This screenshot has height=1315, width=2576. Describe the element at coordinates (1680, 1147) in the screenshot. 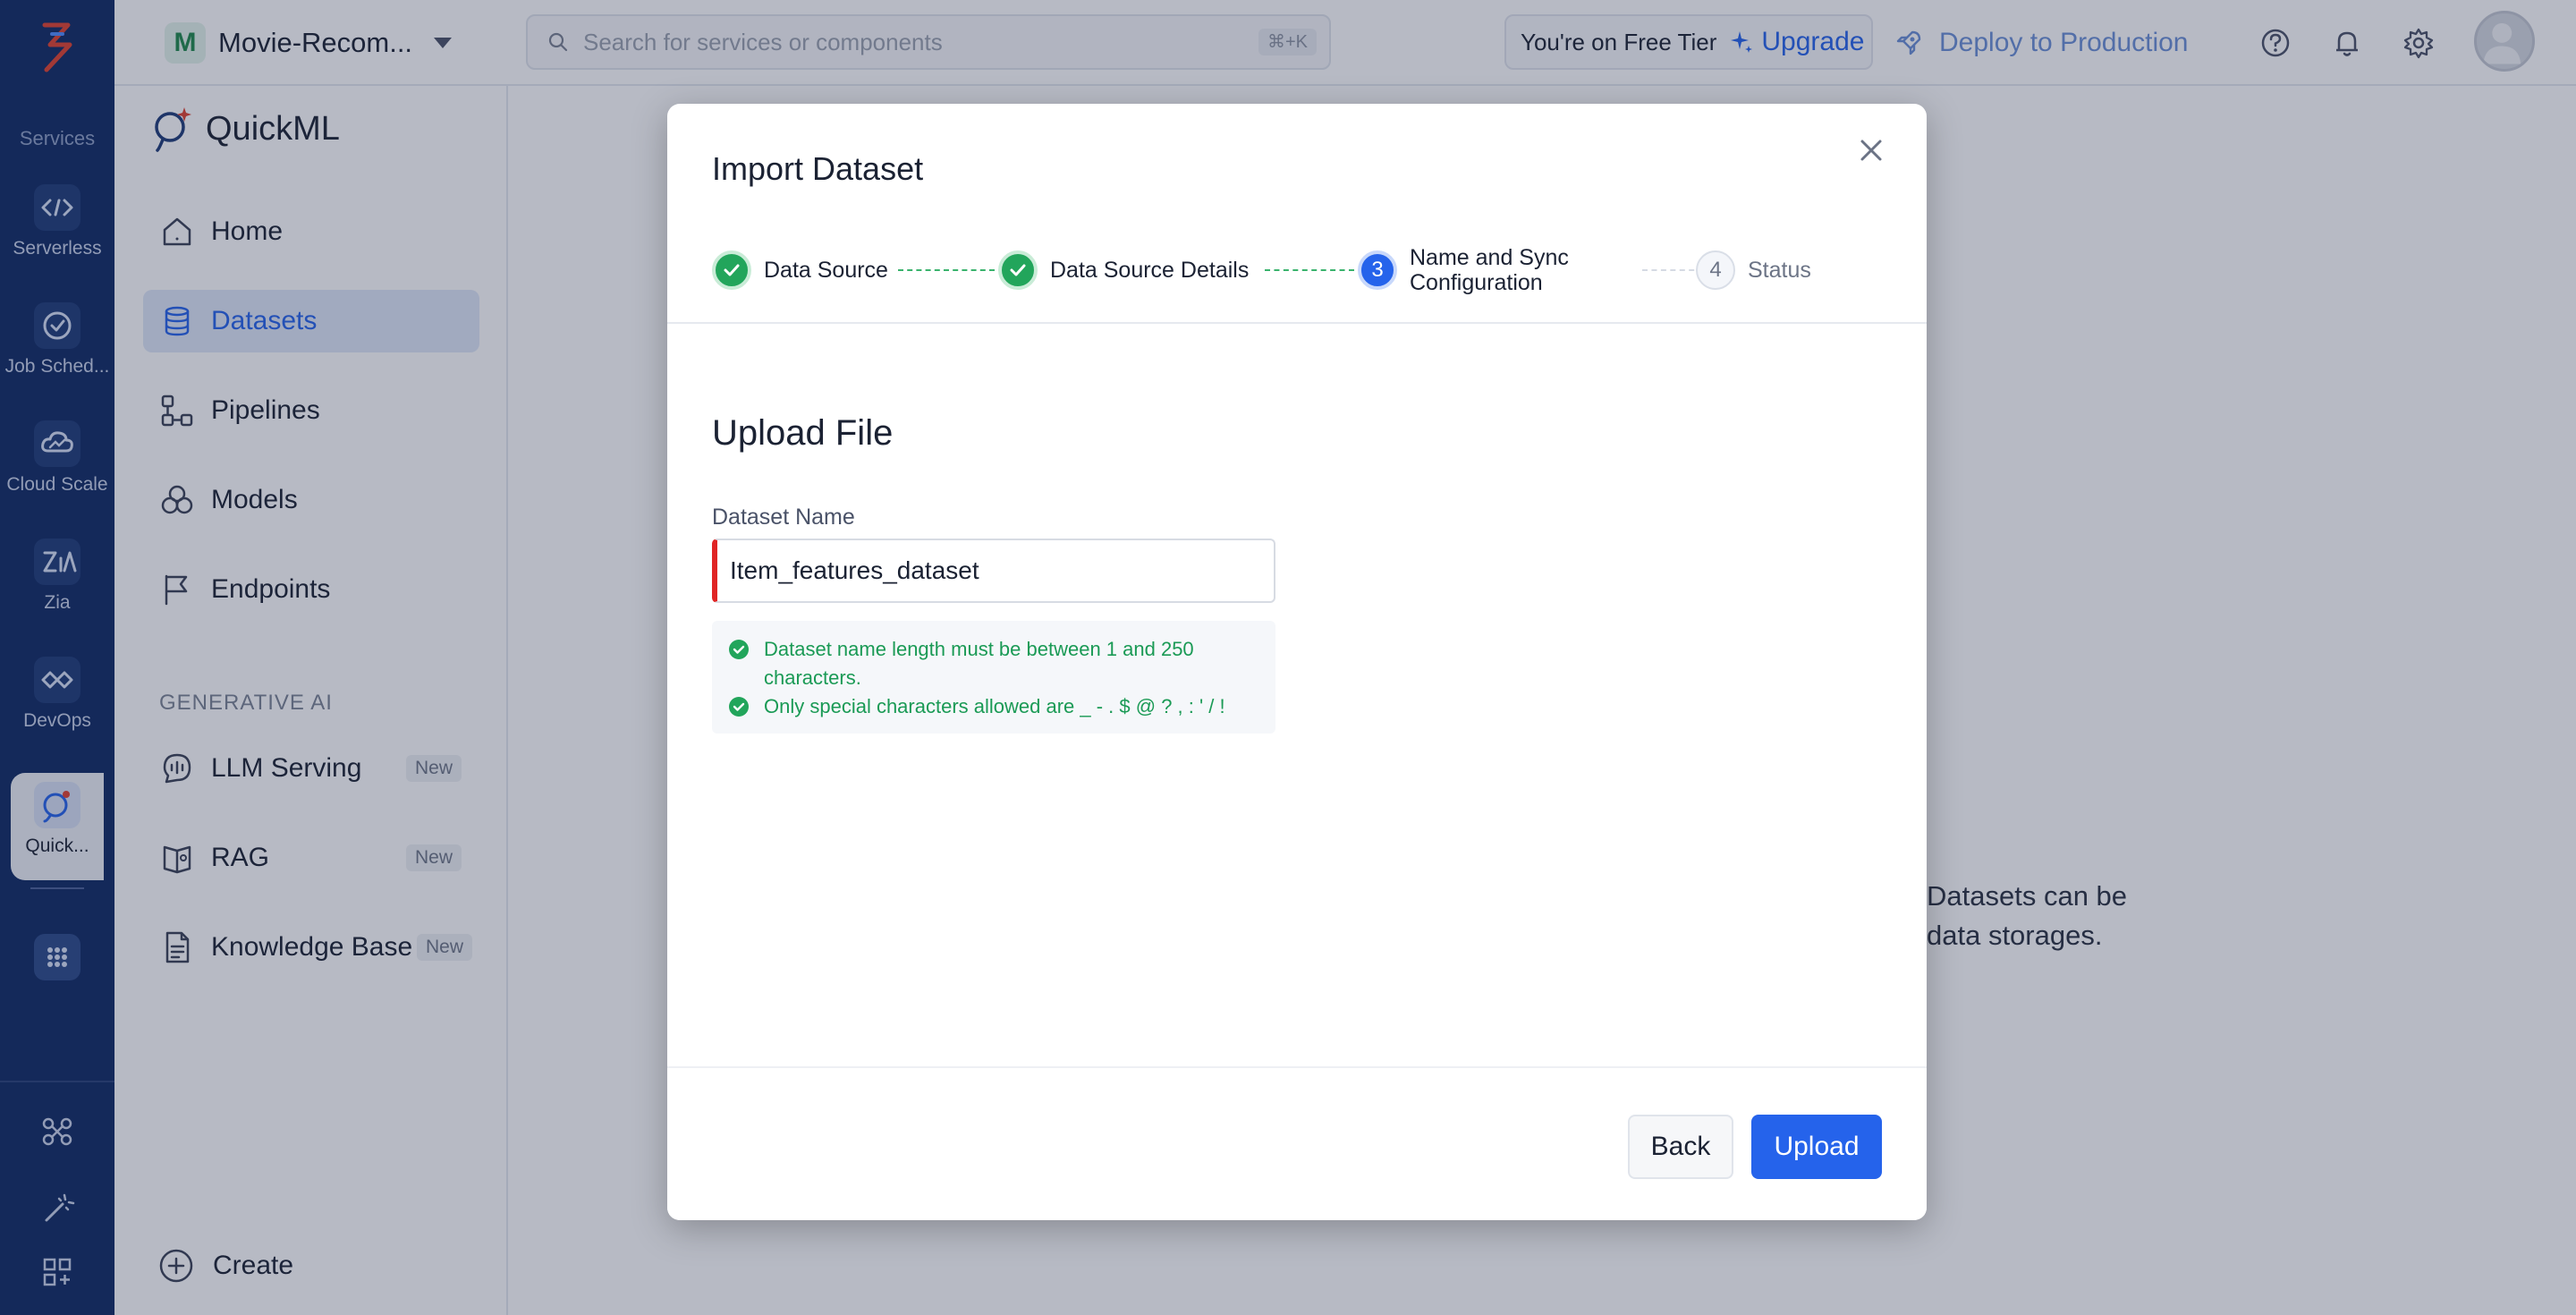

I see `back-button: Back` at that location.